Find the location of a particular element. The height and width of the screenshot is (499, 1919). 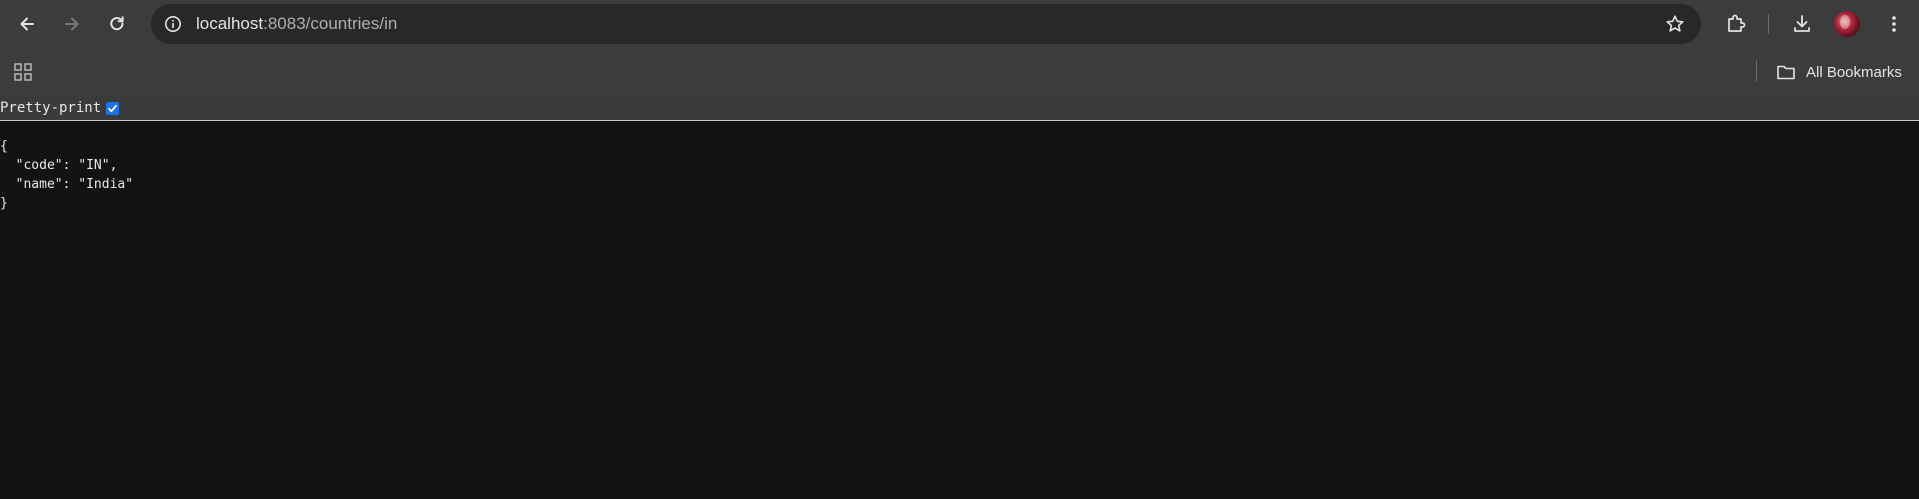

pretty-print-checkbox is located at coordinates (113, 108).